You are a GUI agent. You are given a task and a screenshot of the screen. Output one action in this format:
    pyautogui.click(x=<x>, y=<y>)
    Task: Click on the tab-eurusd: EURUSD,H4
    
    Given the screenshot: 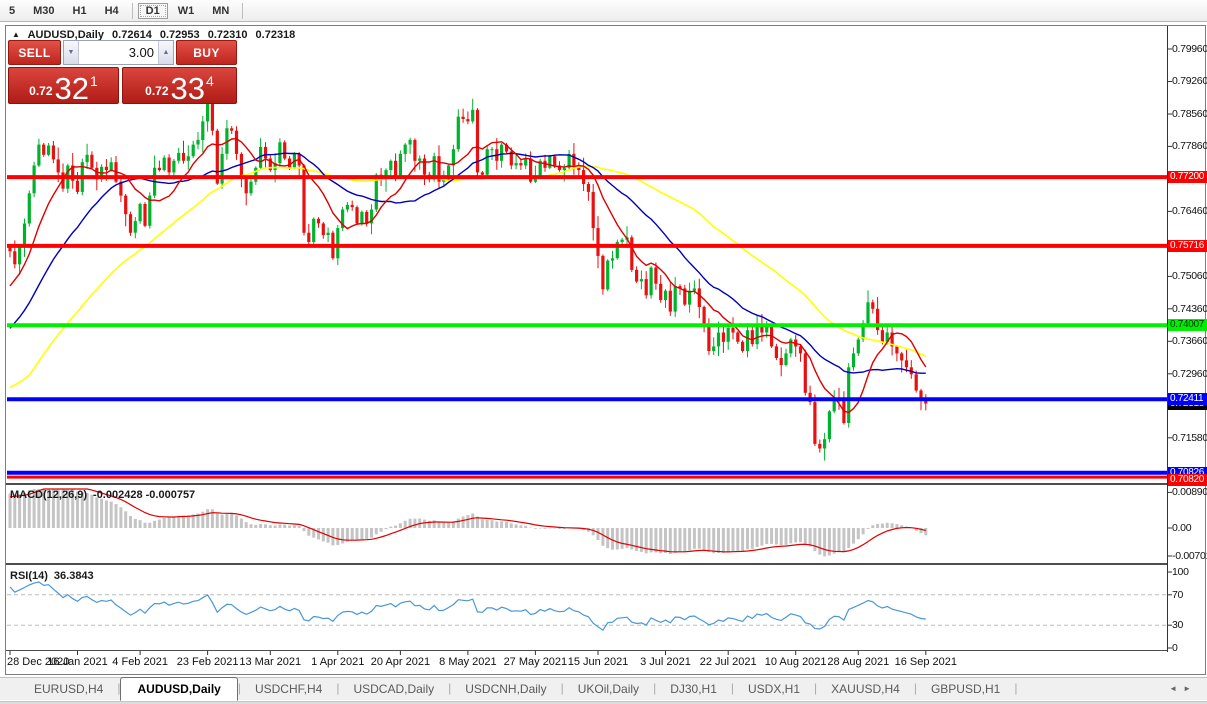 What is the action you would take?
    pyautogui.click(x=68, y=689)
    